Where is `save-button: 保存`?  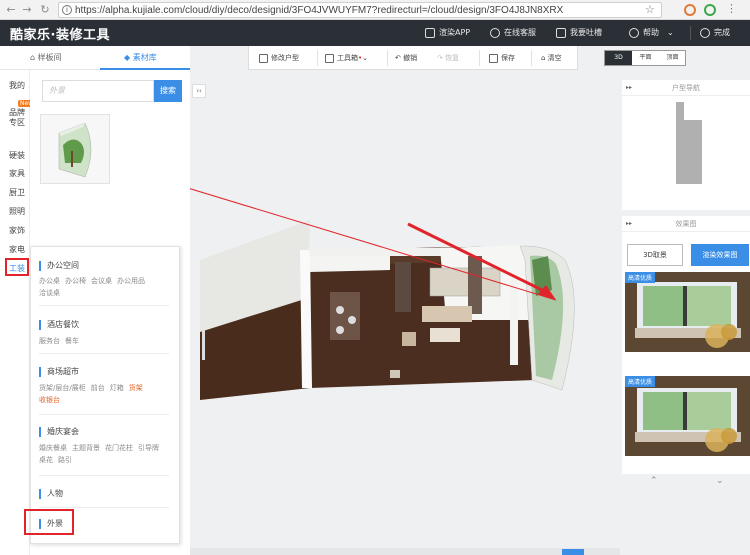 save-button: 保存 is located at coordinates (502, 58).